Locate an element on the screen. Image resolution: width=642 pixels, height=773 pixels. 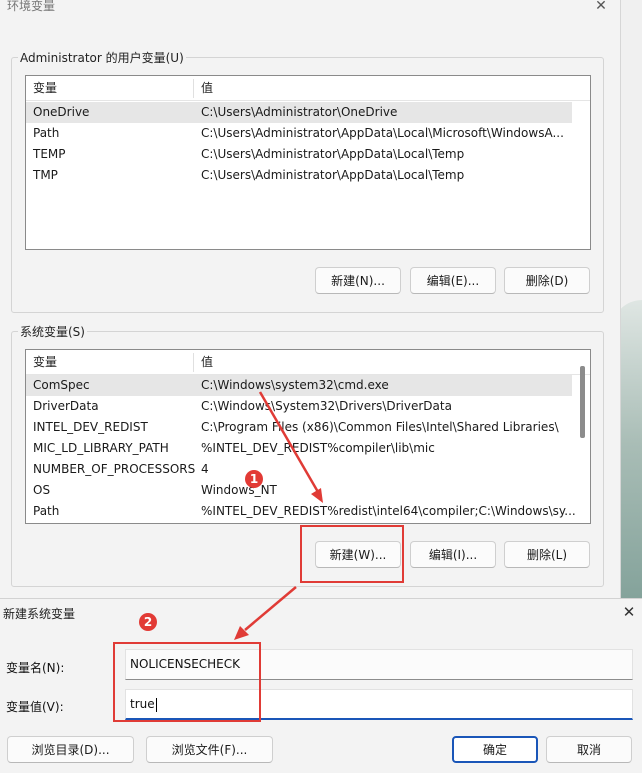
window-title: 环境变量 is located at coordinates (31, 6).